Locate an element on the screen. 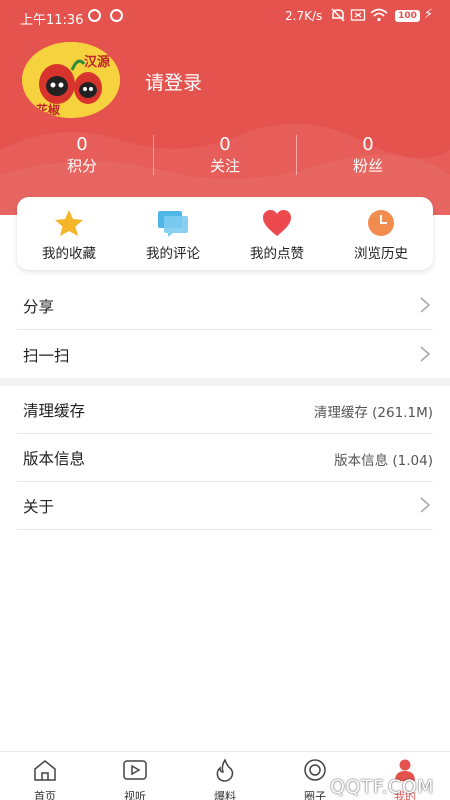  menu-item-about: 关于 is located at coordinates (225, 505).